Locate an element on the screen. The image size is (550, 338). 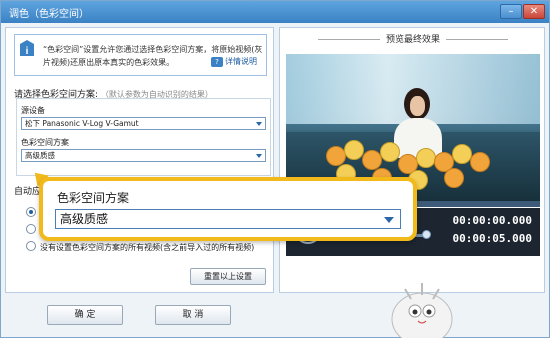
help-label: 详情说明 is located at coordinates (241, 61).